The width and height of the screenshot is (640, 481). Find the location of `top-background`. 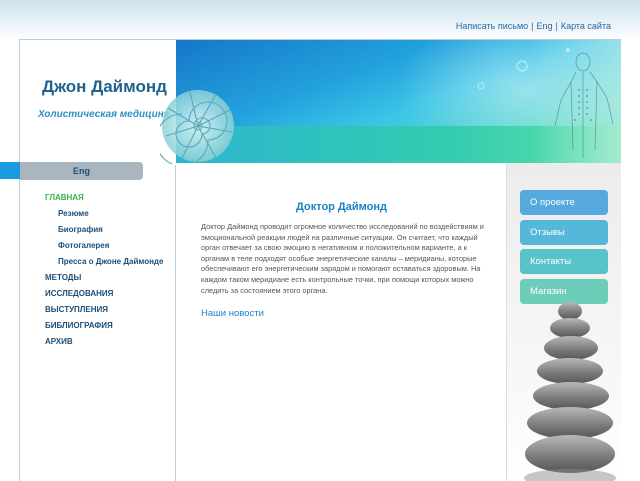

top-background is located at coordinates (320, 20).